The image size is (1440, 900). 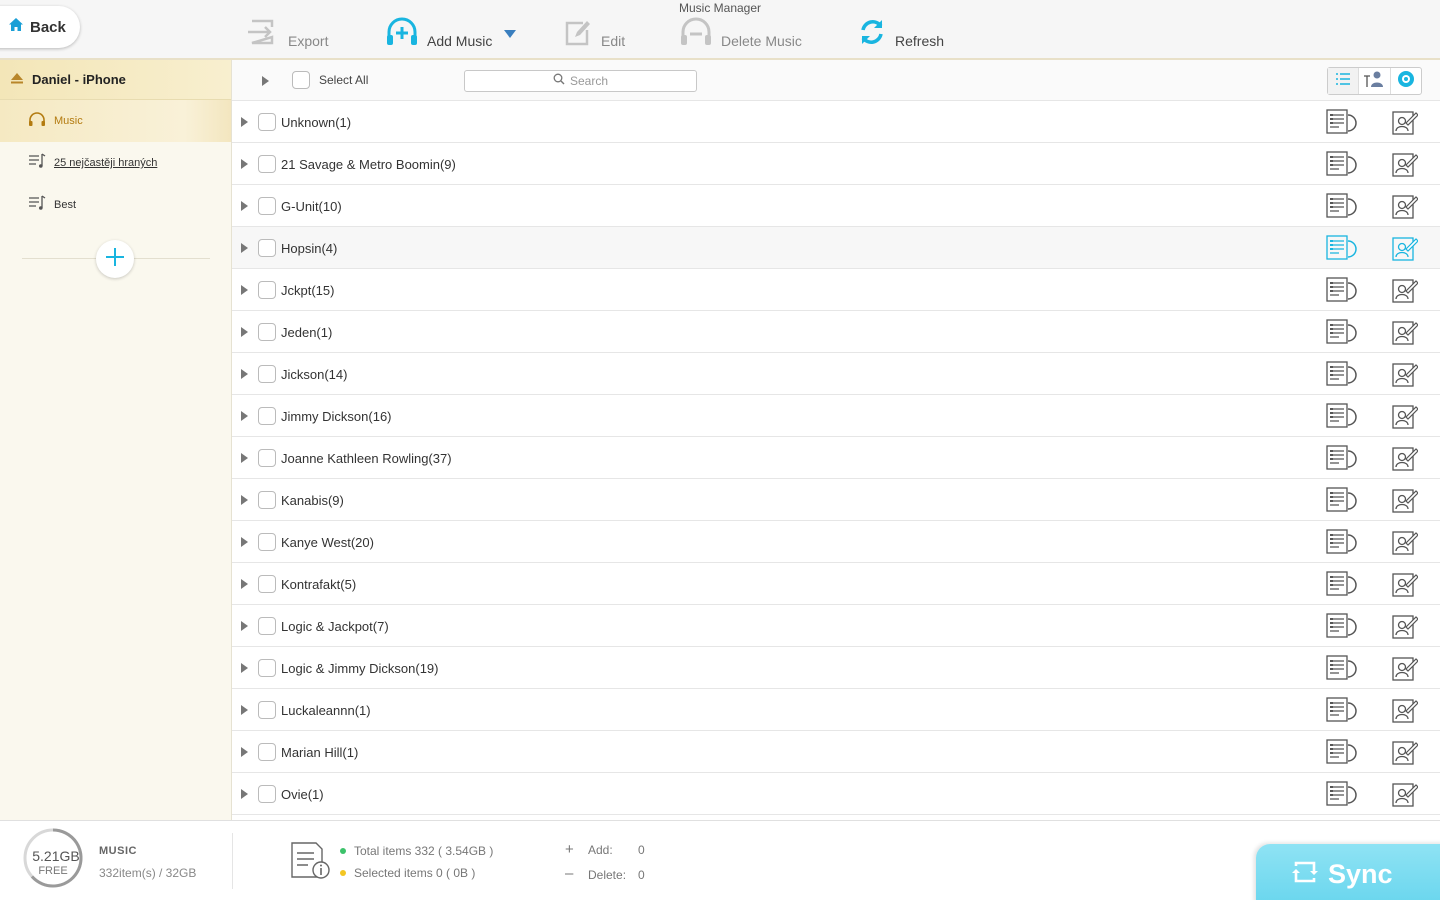 I want to click on artist-row: Kontrafakt(5), so click(x=836, y=584).